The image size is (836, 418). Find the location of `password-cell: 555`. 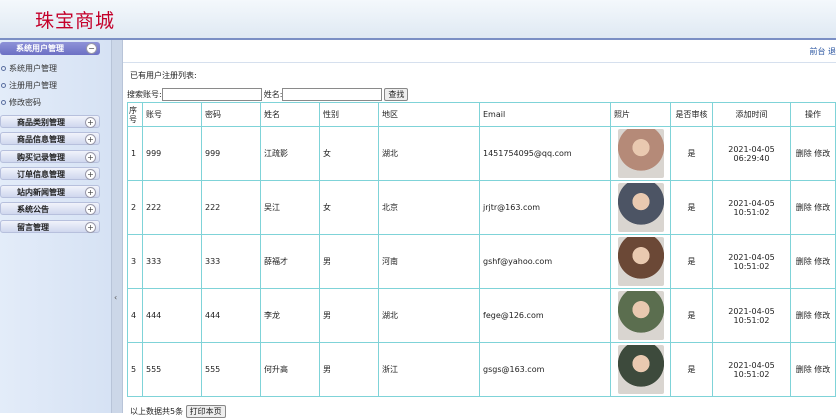

password-cell: 555 is located at coordinates (231, 369).